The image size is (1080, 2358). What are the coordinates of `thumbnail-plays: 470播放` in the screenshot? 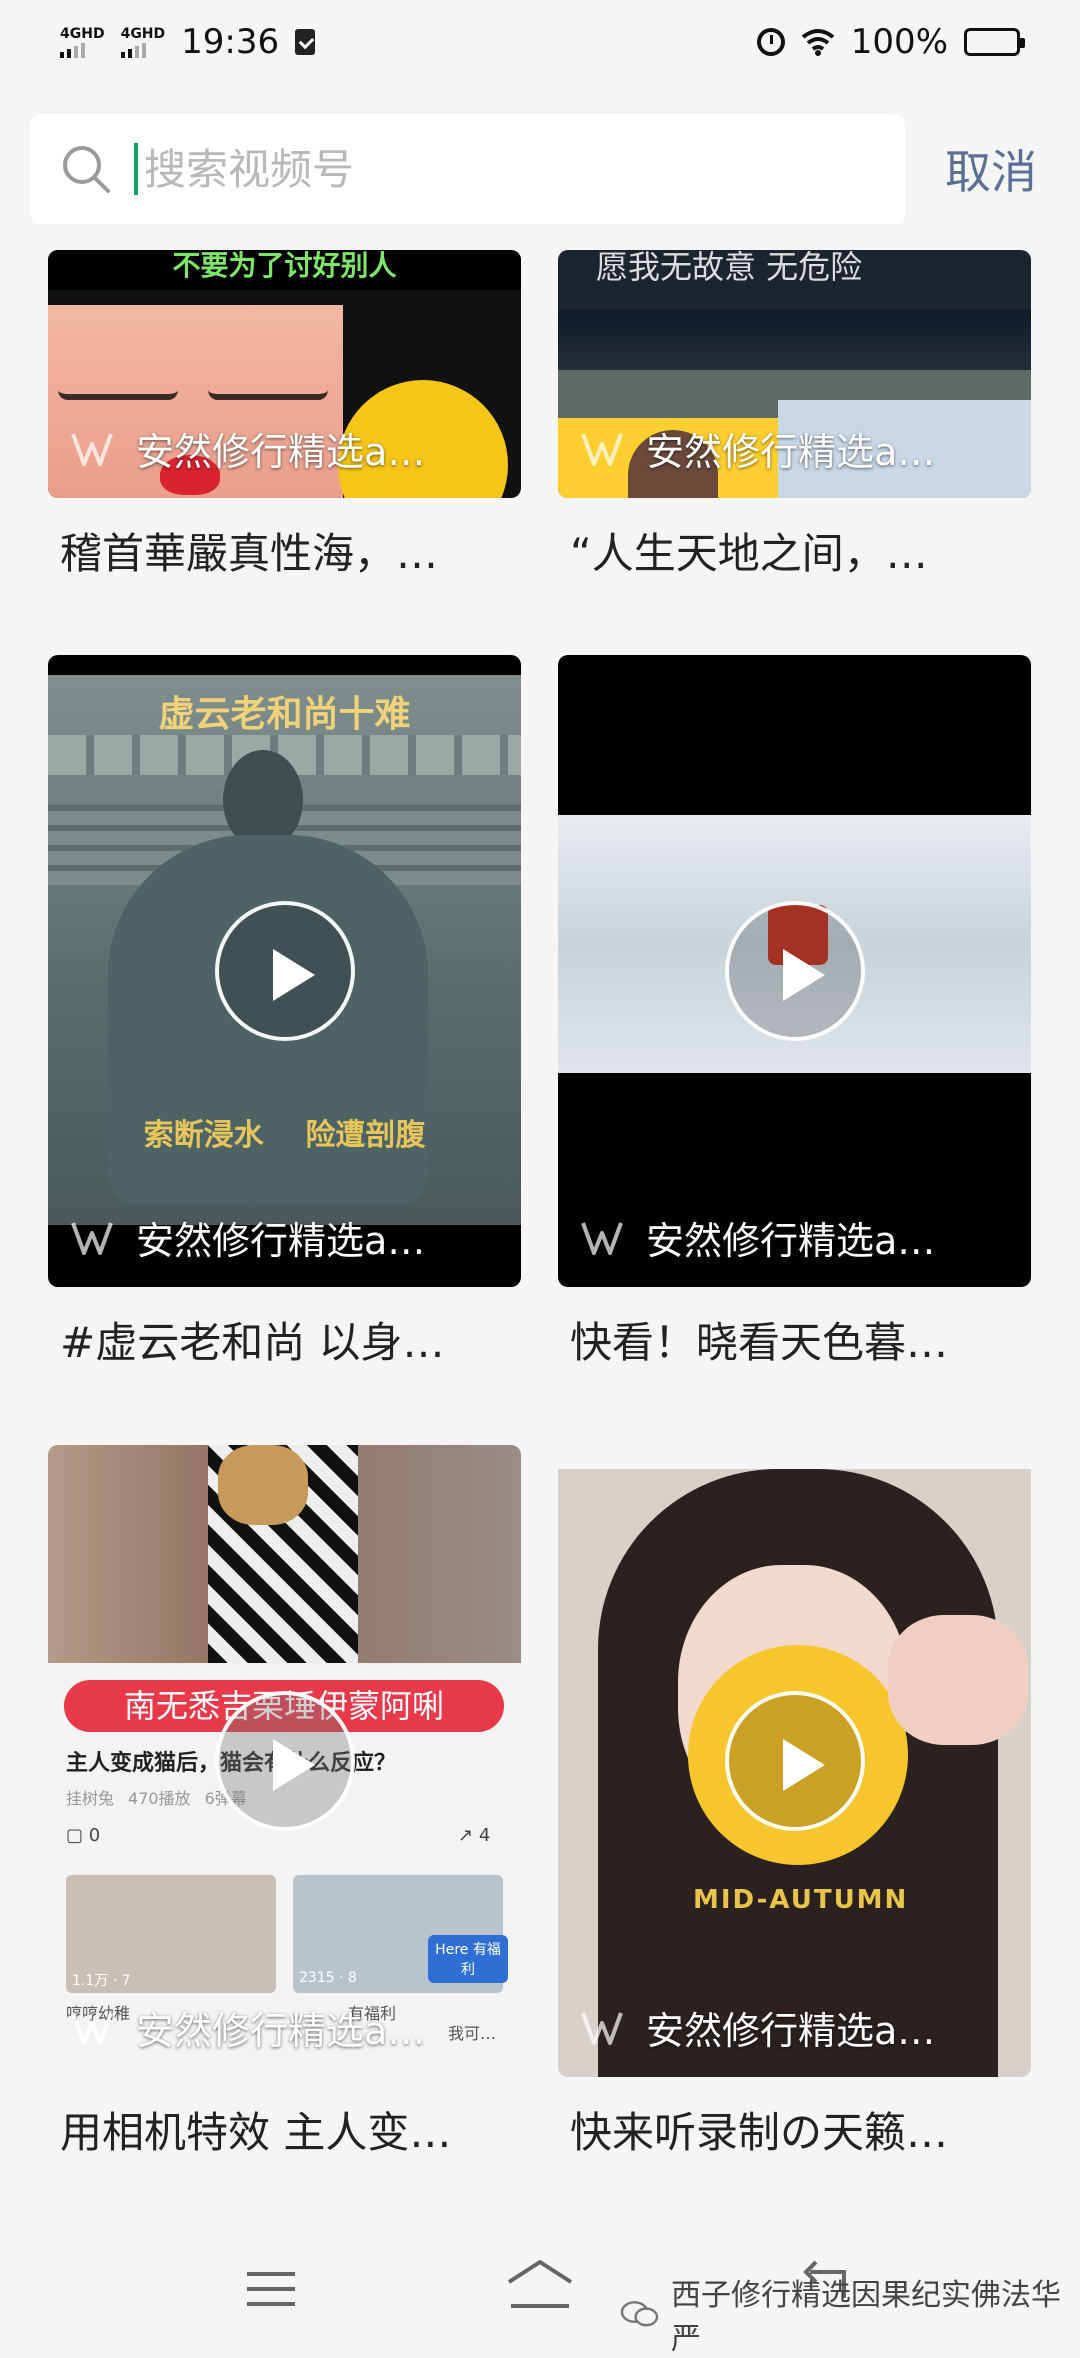 It's located at (159, 1798).